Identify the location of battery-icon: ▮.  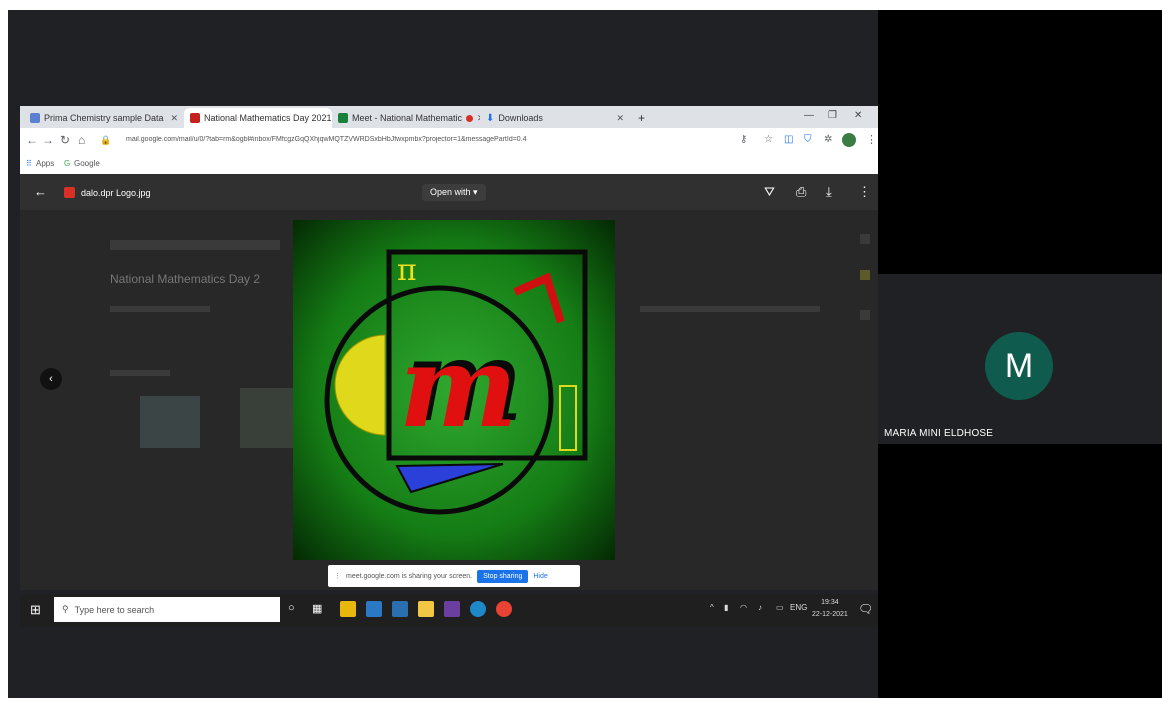
(726, 607).